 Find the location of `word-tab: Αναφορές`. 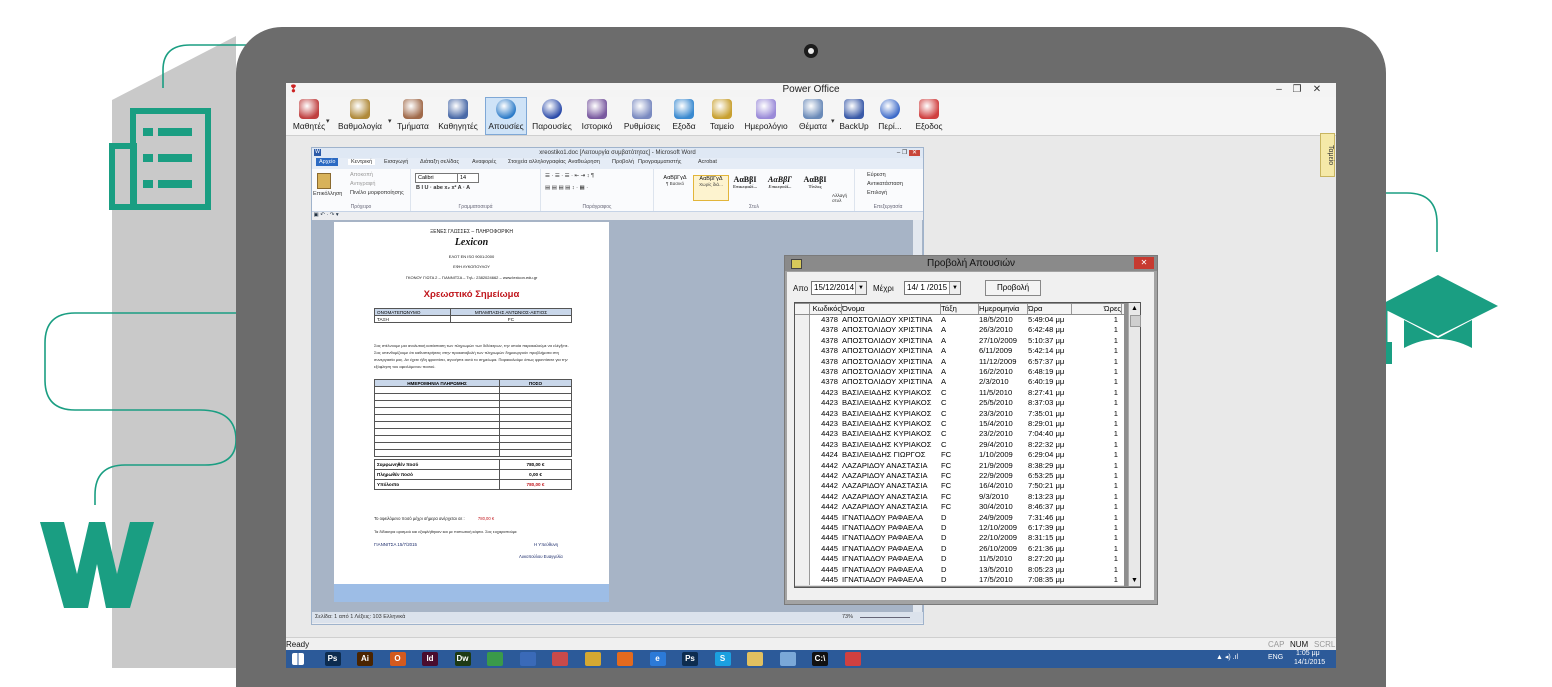

word-tab: Αναφορές is located at coordinates (484, 162).